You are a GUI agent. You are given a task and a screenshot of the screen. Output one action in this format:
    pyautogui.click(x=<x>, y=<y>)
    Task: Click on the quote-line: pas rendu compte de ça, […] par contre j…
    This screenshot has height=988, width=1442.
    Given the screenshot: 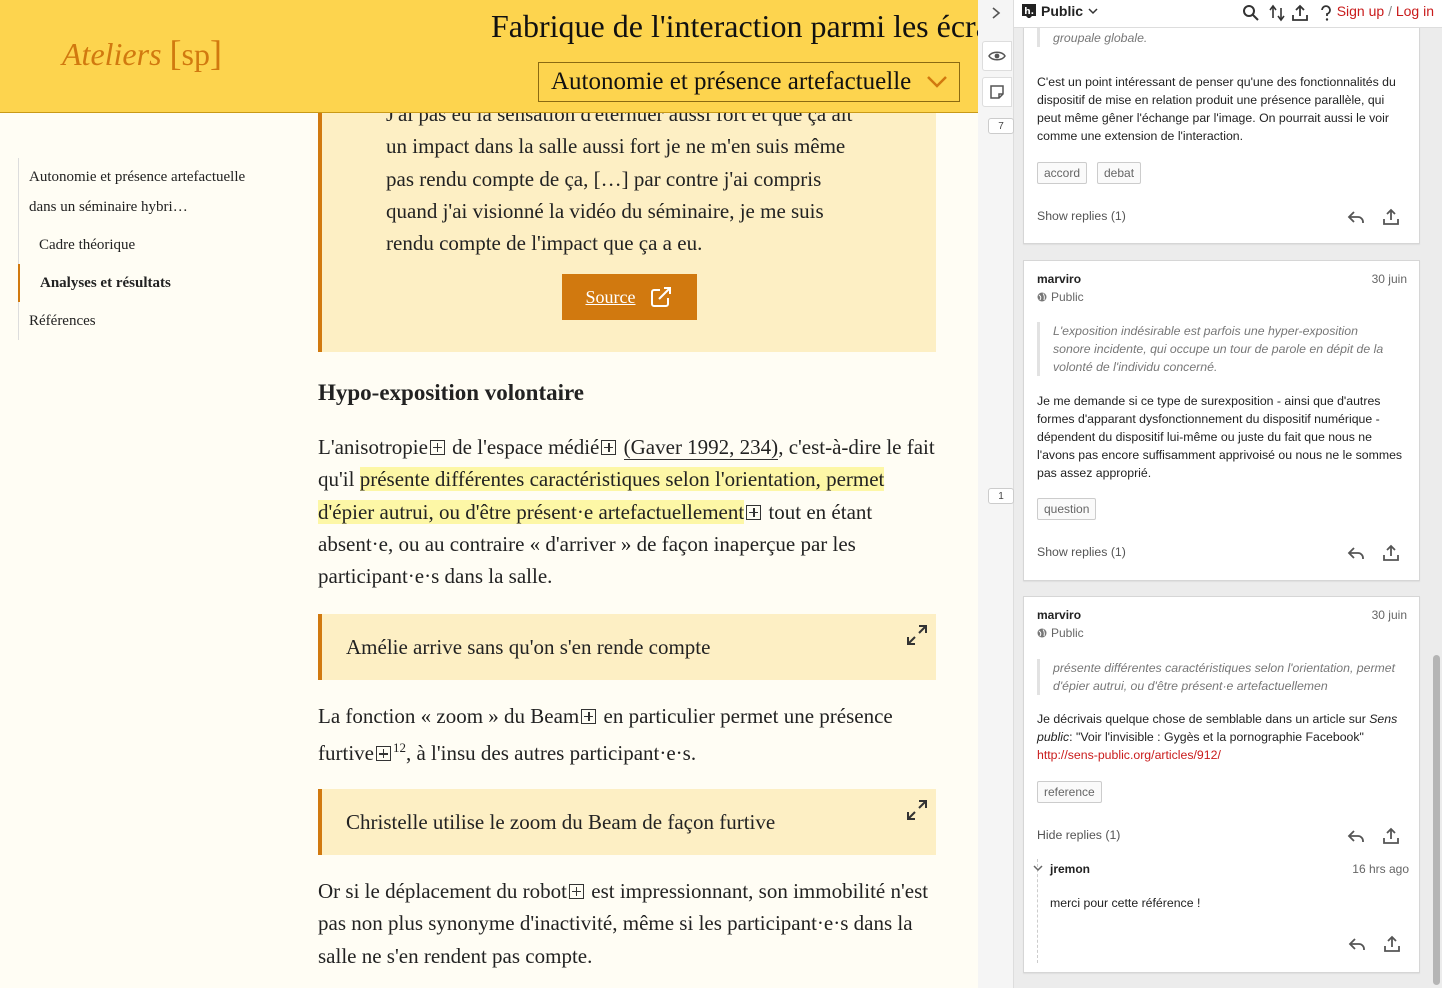 What is the action you would take?
    pyautogui.click(x=604, y=178)
    